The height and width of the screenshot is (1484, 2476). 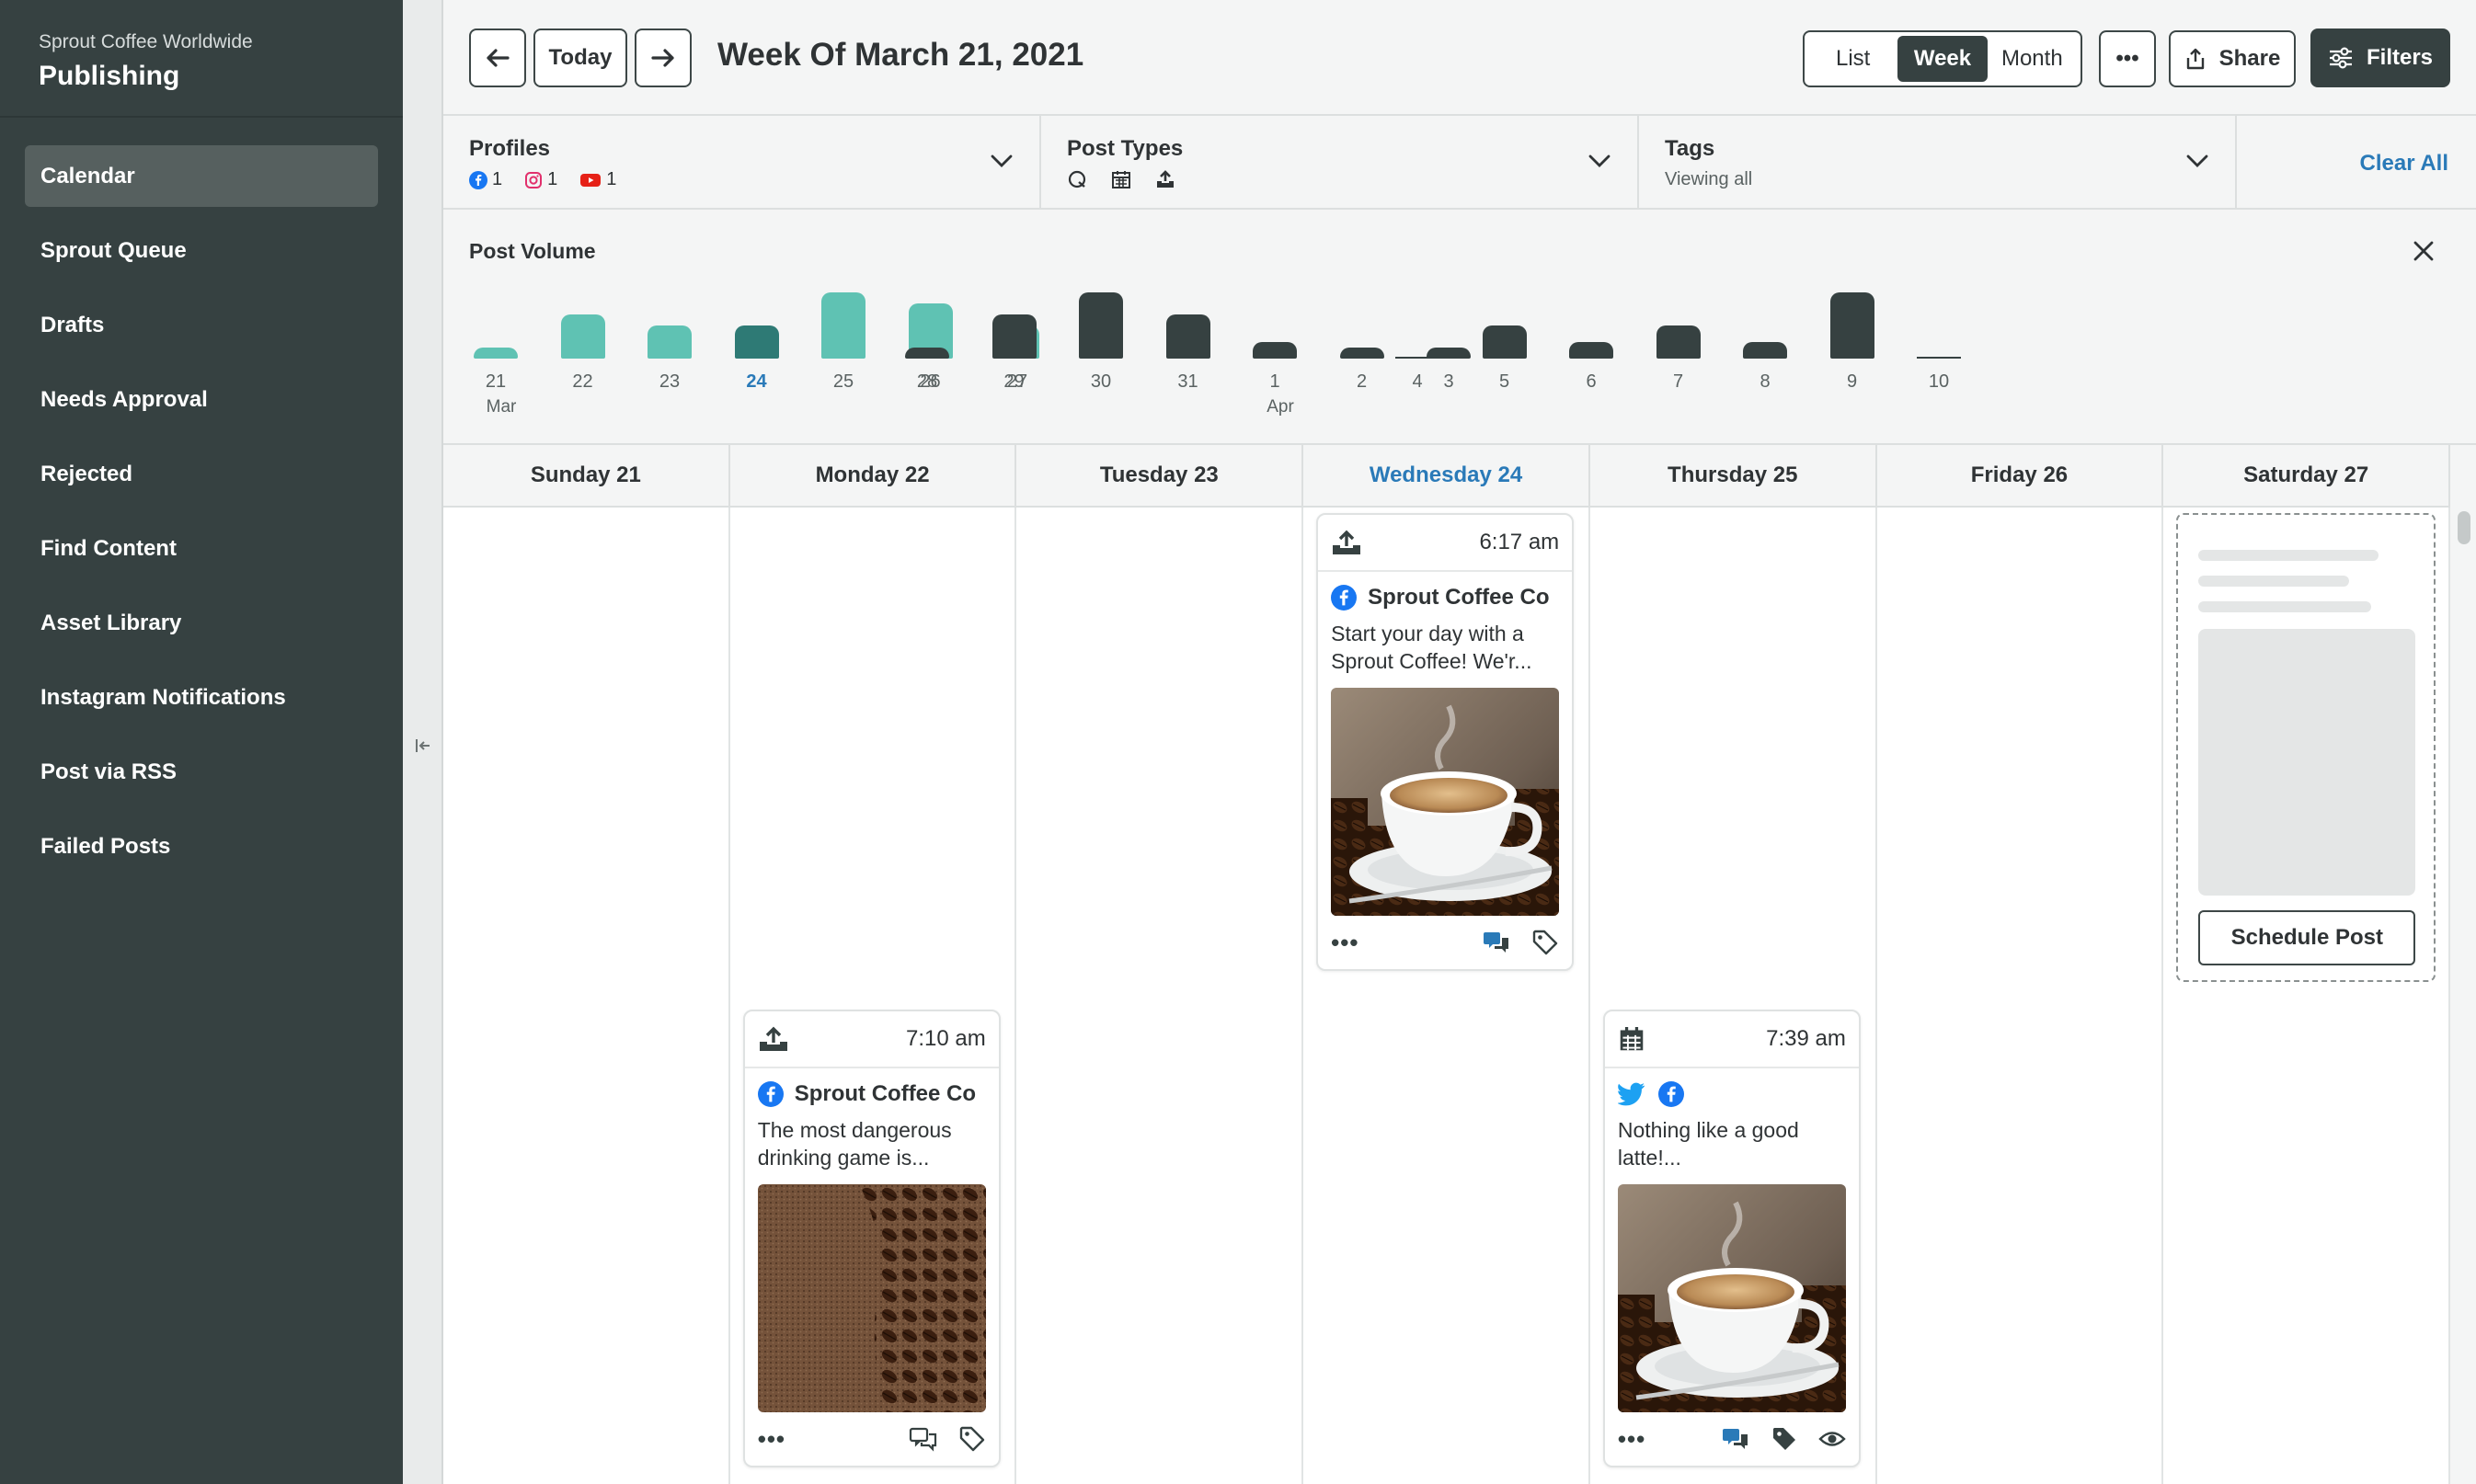 What do you see at coordinates (2020, 996) in the screenshot?
I see `day-column-friday` at bounding box center [2020, 996].